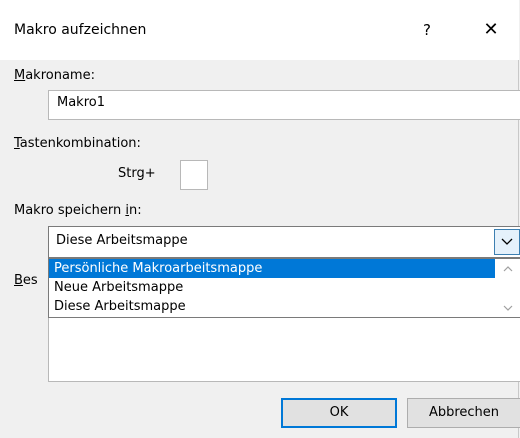 Image resolution: width=520 pixels, height=438 pixels. I want to click on chevron-down-icon, so click(507, 241).